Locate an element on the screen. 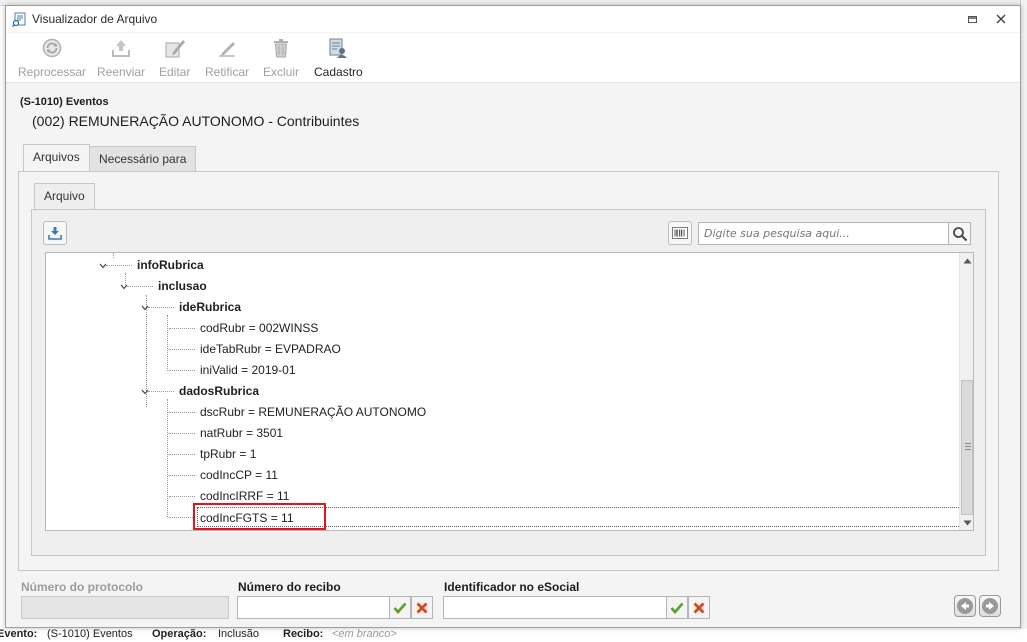 This screenshot has height=642, width=1027. receipt-field is located at coordinates (313, 607).